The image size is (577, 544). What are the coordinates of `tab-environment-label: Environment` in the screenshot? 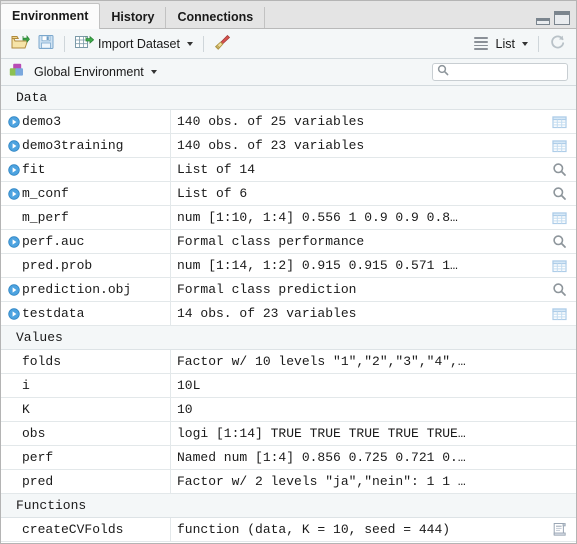 It's located at (50, 16).